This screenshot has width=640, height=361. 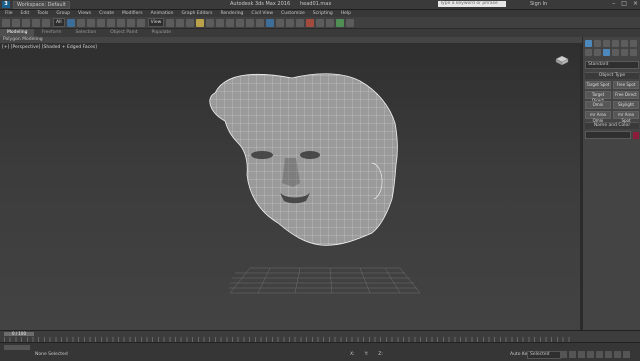 What do you see at coordinates (156, 22) in the screenshot?
I see `reference-coordinate-dropdown: View` at bounding box center [156, 22].